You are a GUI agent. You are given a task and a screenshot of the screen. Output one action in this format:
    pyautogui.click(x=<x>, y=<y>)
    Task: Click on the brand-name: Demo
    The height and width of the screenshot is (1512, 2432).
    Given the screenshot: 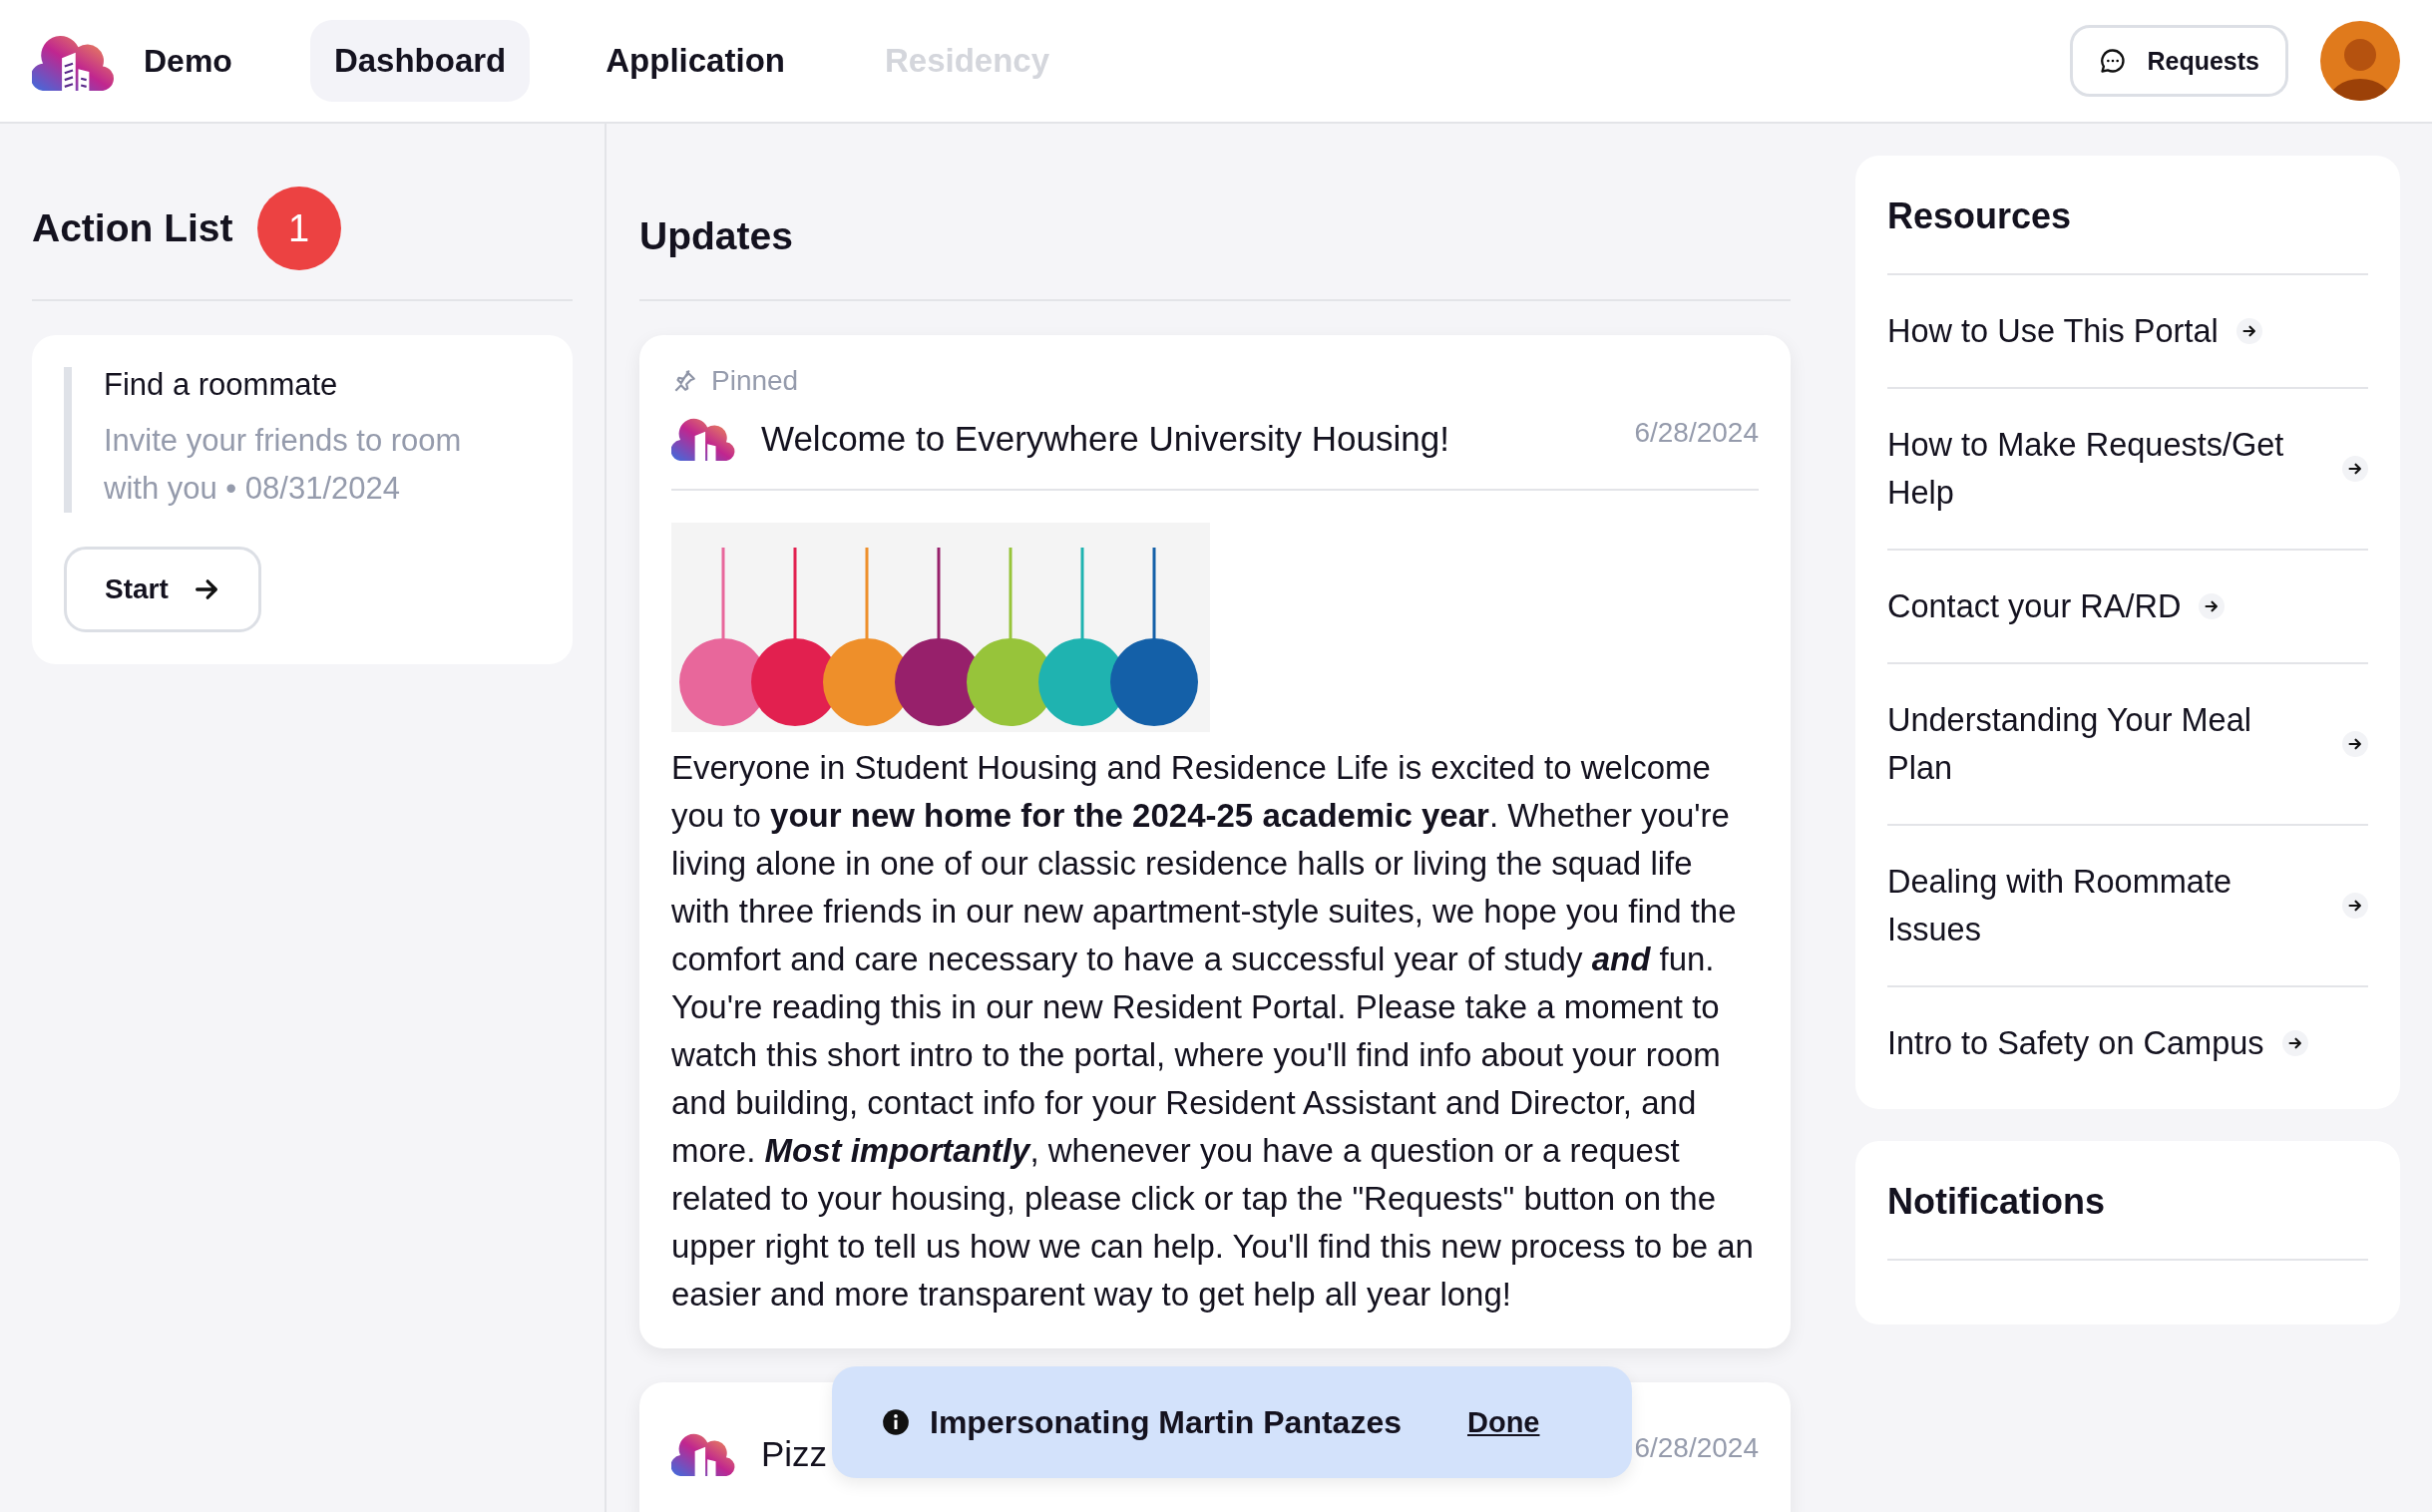 What is the action you would take?
    pyautogui.click(x=188, y=61)
    